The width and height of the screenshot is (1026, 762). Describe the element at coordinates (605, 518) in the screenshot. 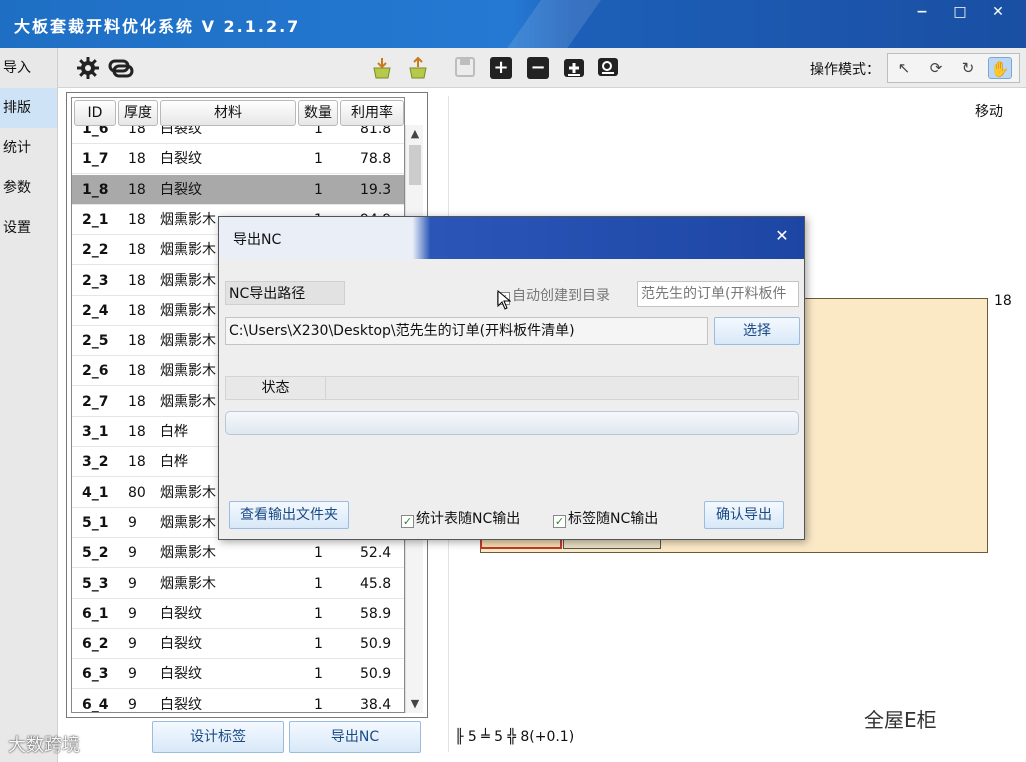

I see `label-with-nc-option: ✓ 标签随NC输出` at that location.